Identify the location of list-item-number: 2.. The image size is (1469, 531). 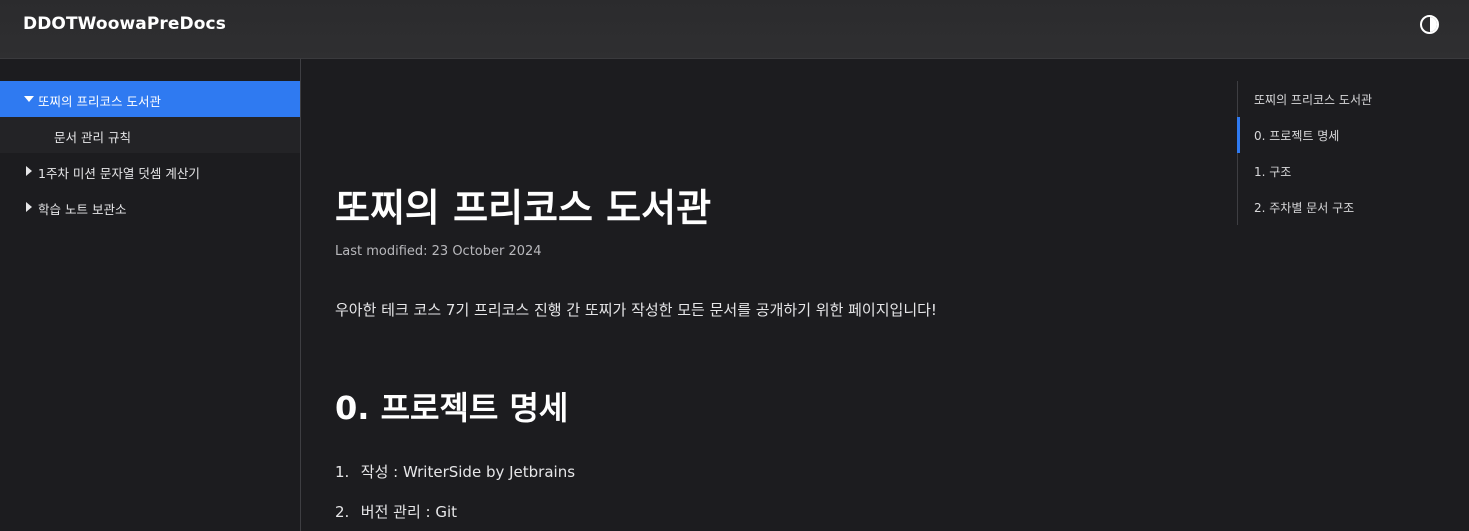
(342, 512).